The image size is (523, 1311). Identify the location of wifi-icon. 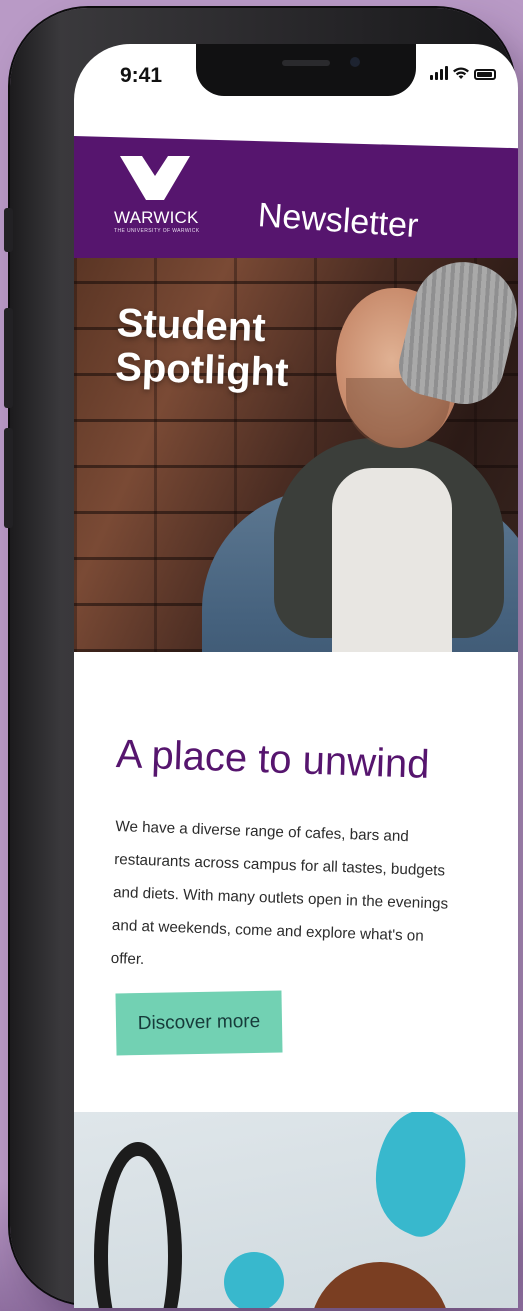
(461, 73).